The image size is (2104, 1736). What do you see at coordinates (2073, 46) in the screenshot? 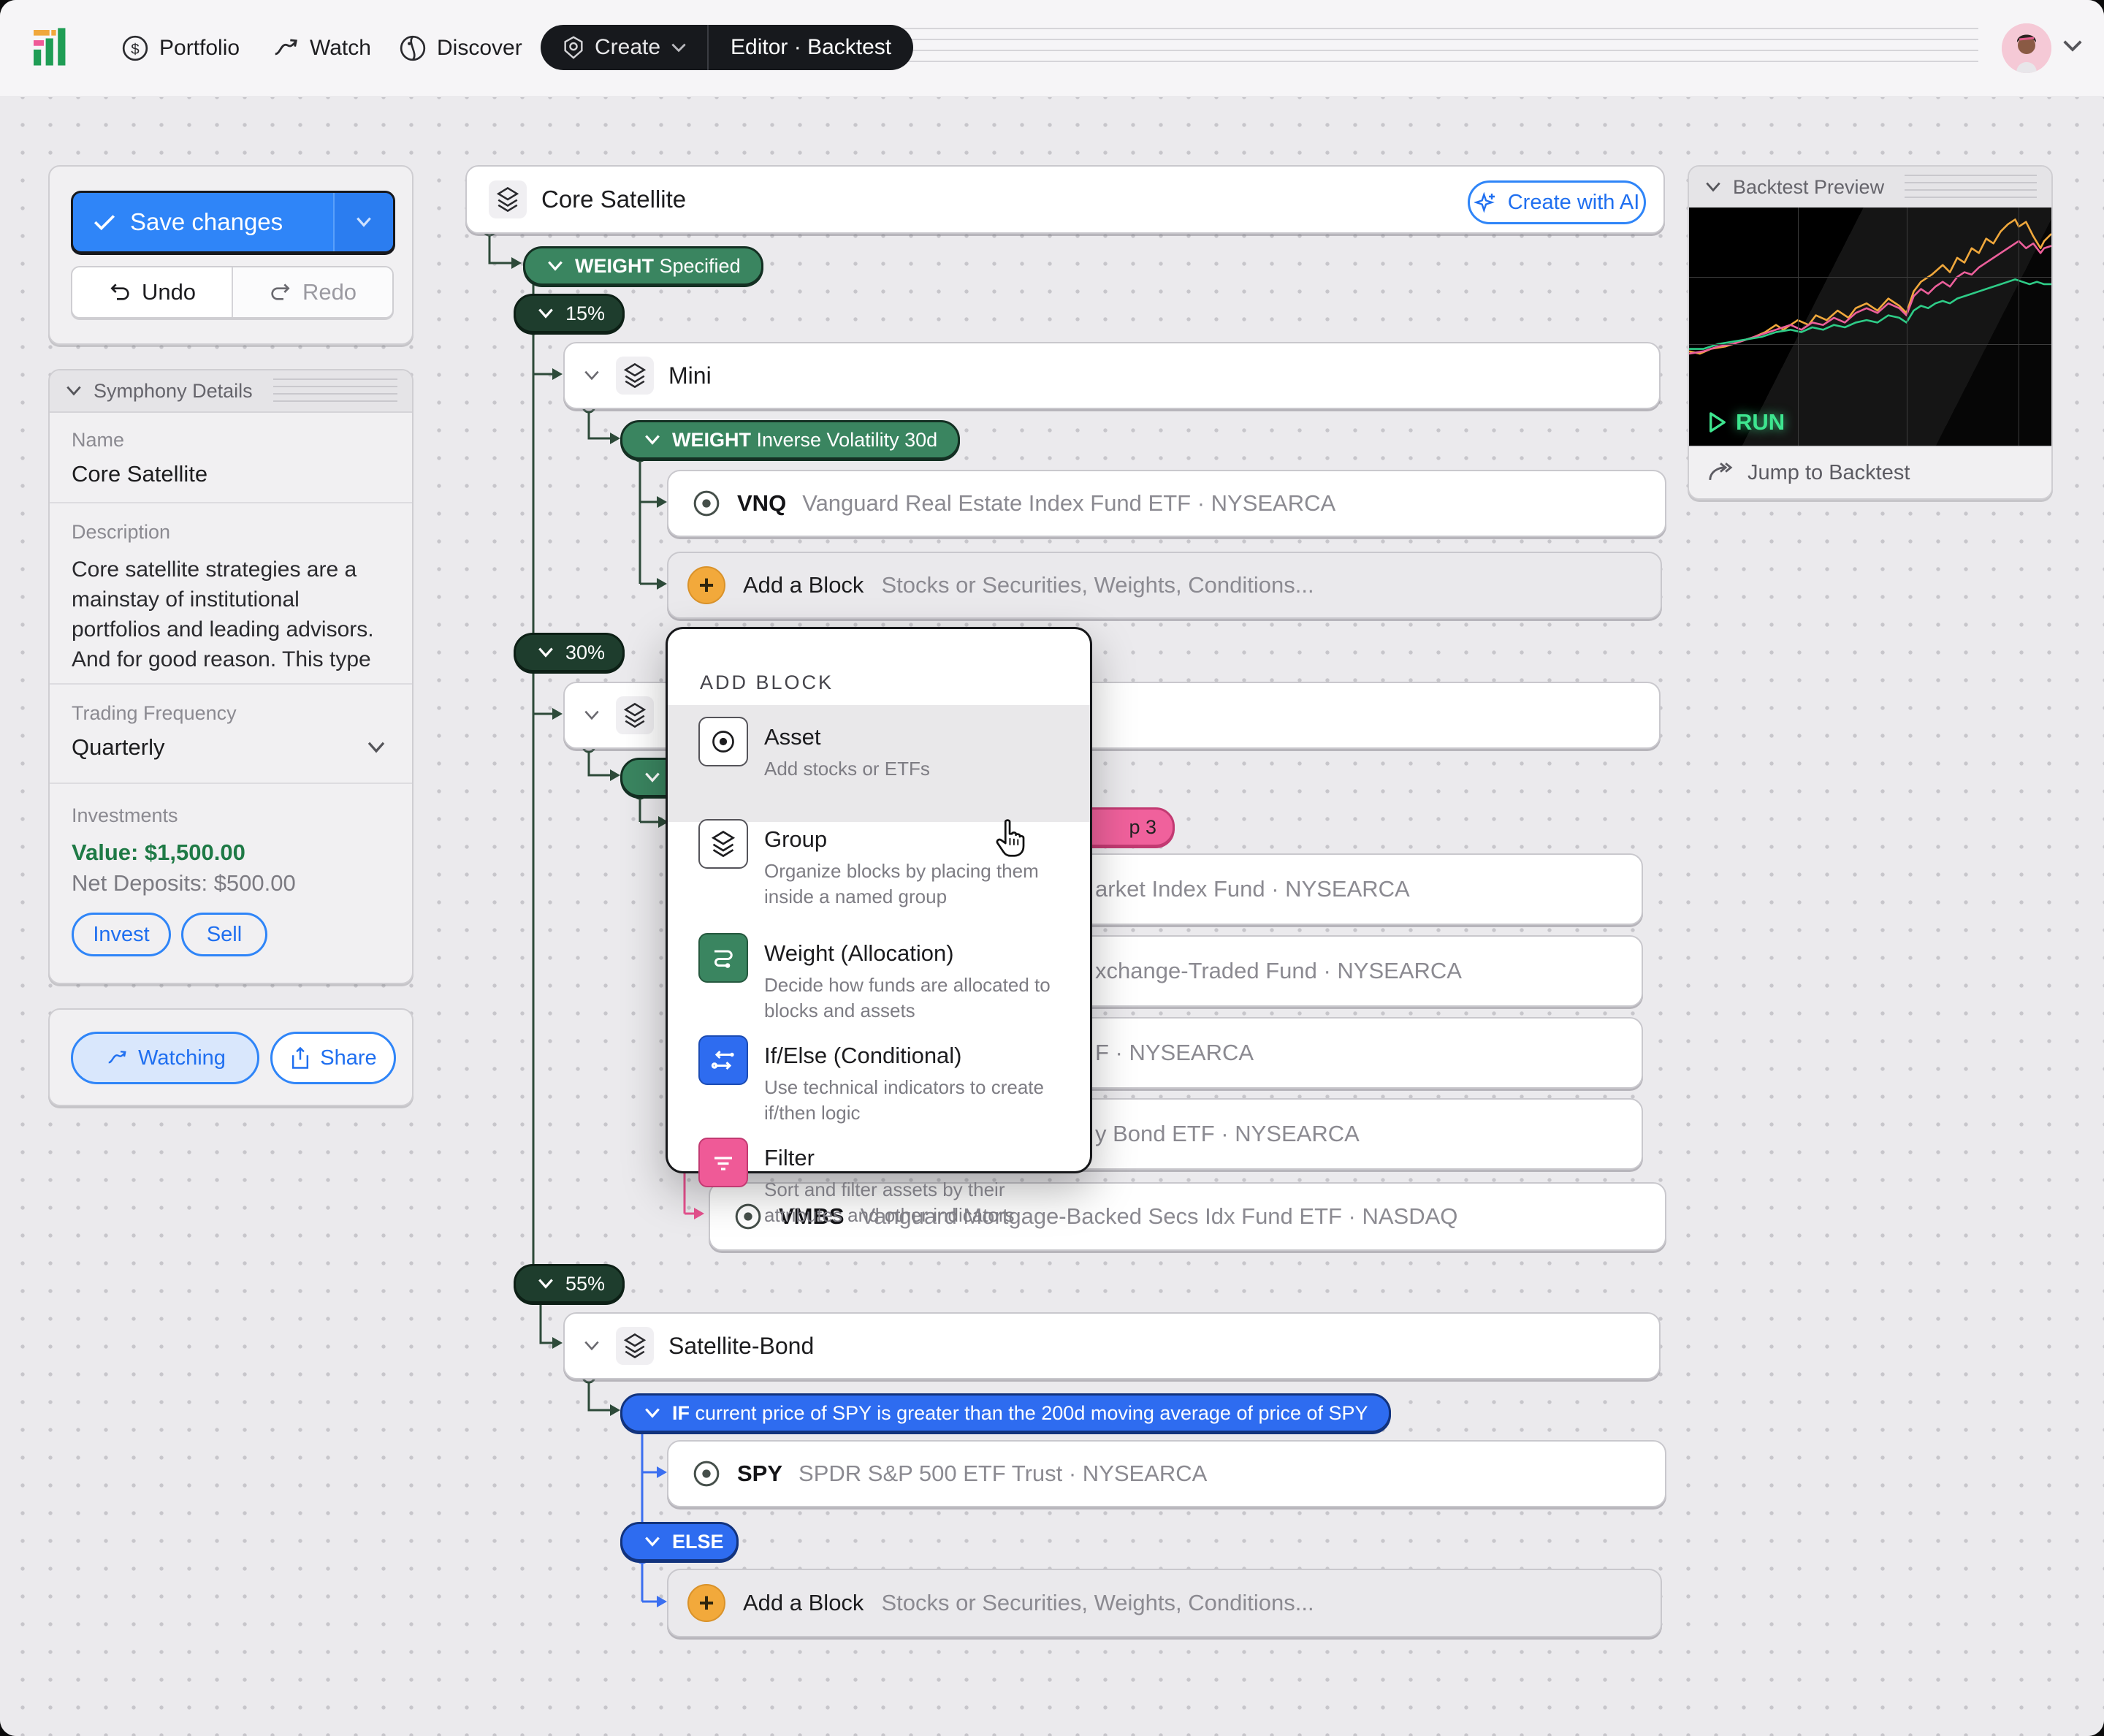
I see `avatar-chevron-icon` at bounding box center [2073, 46].